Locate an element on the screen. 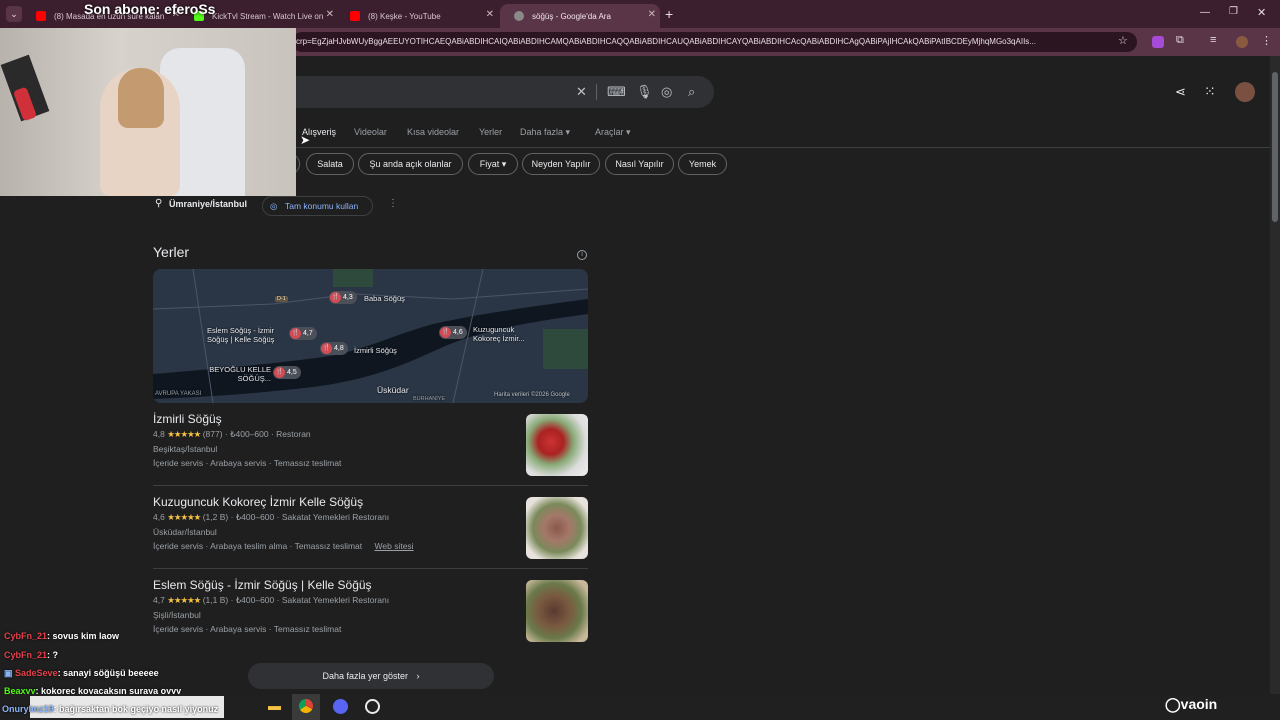 The image size is (1280, 720). mic-icon: 🎙 is located at coordinates (644, 92).